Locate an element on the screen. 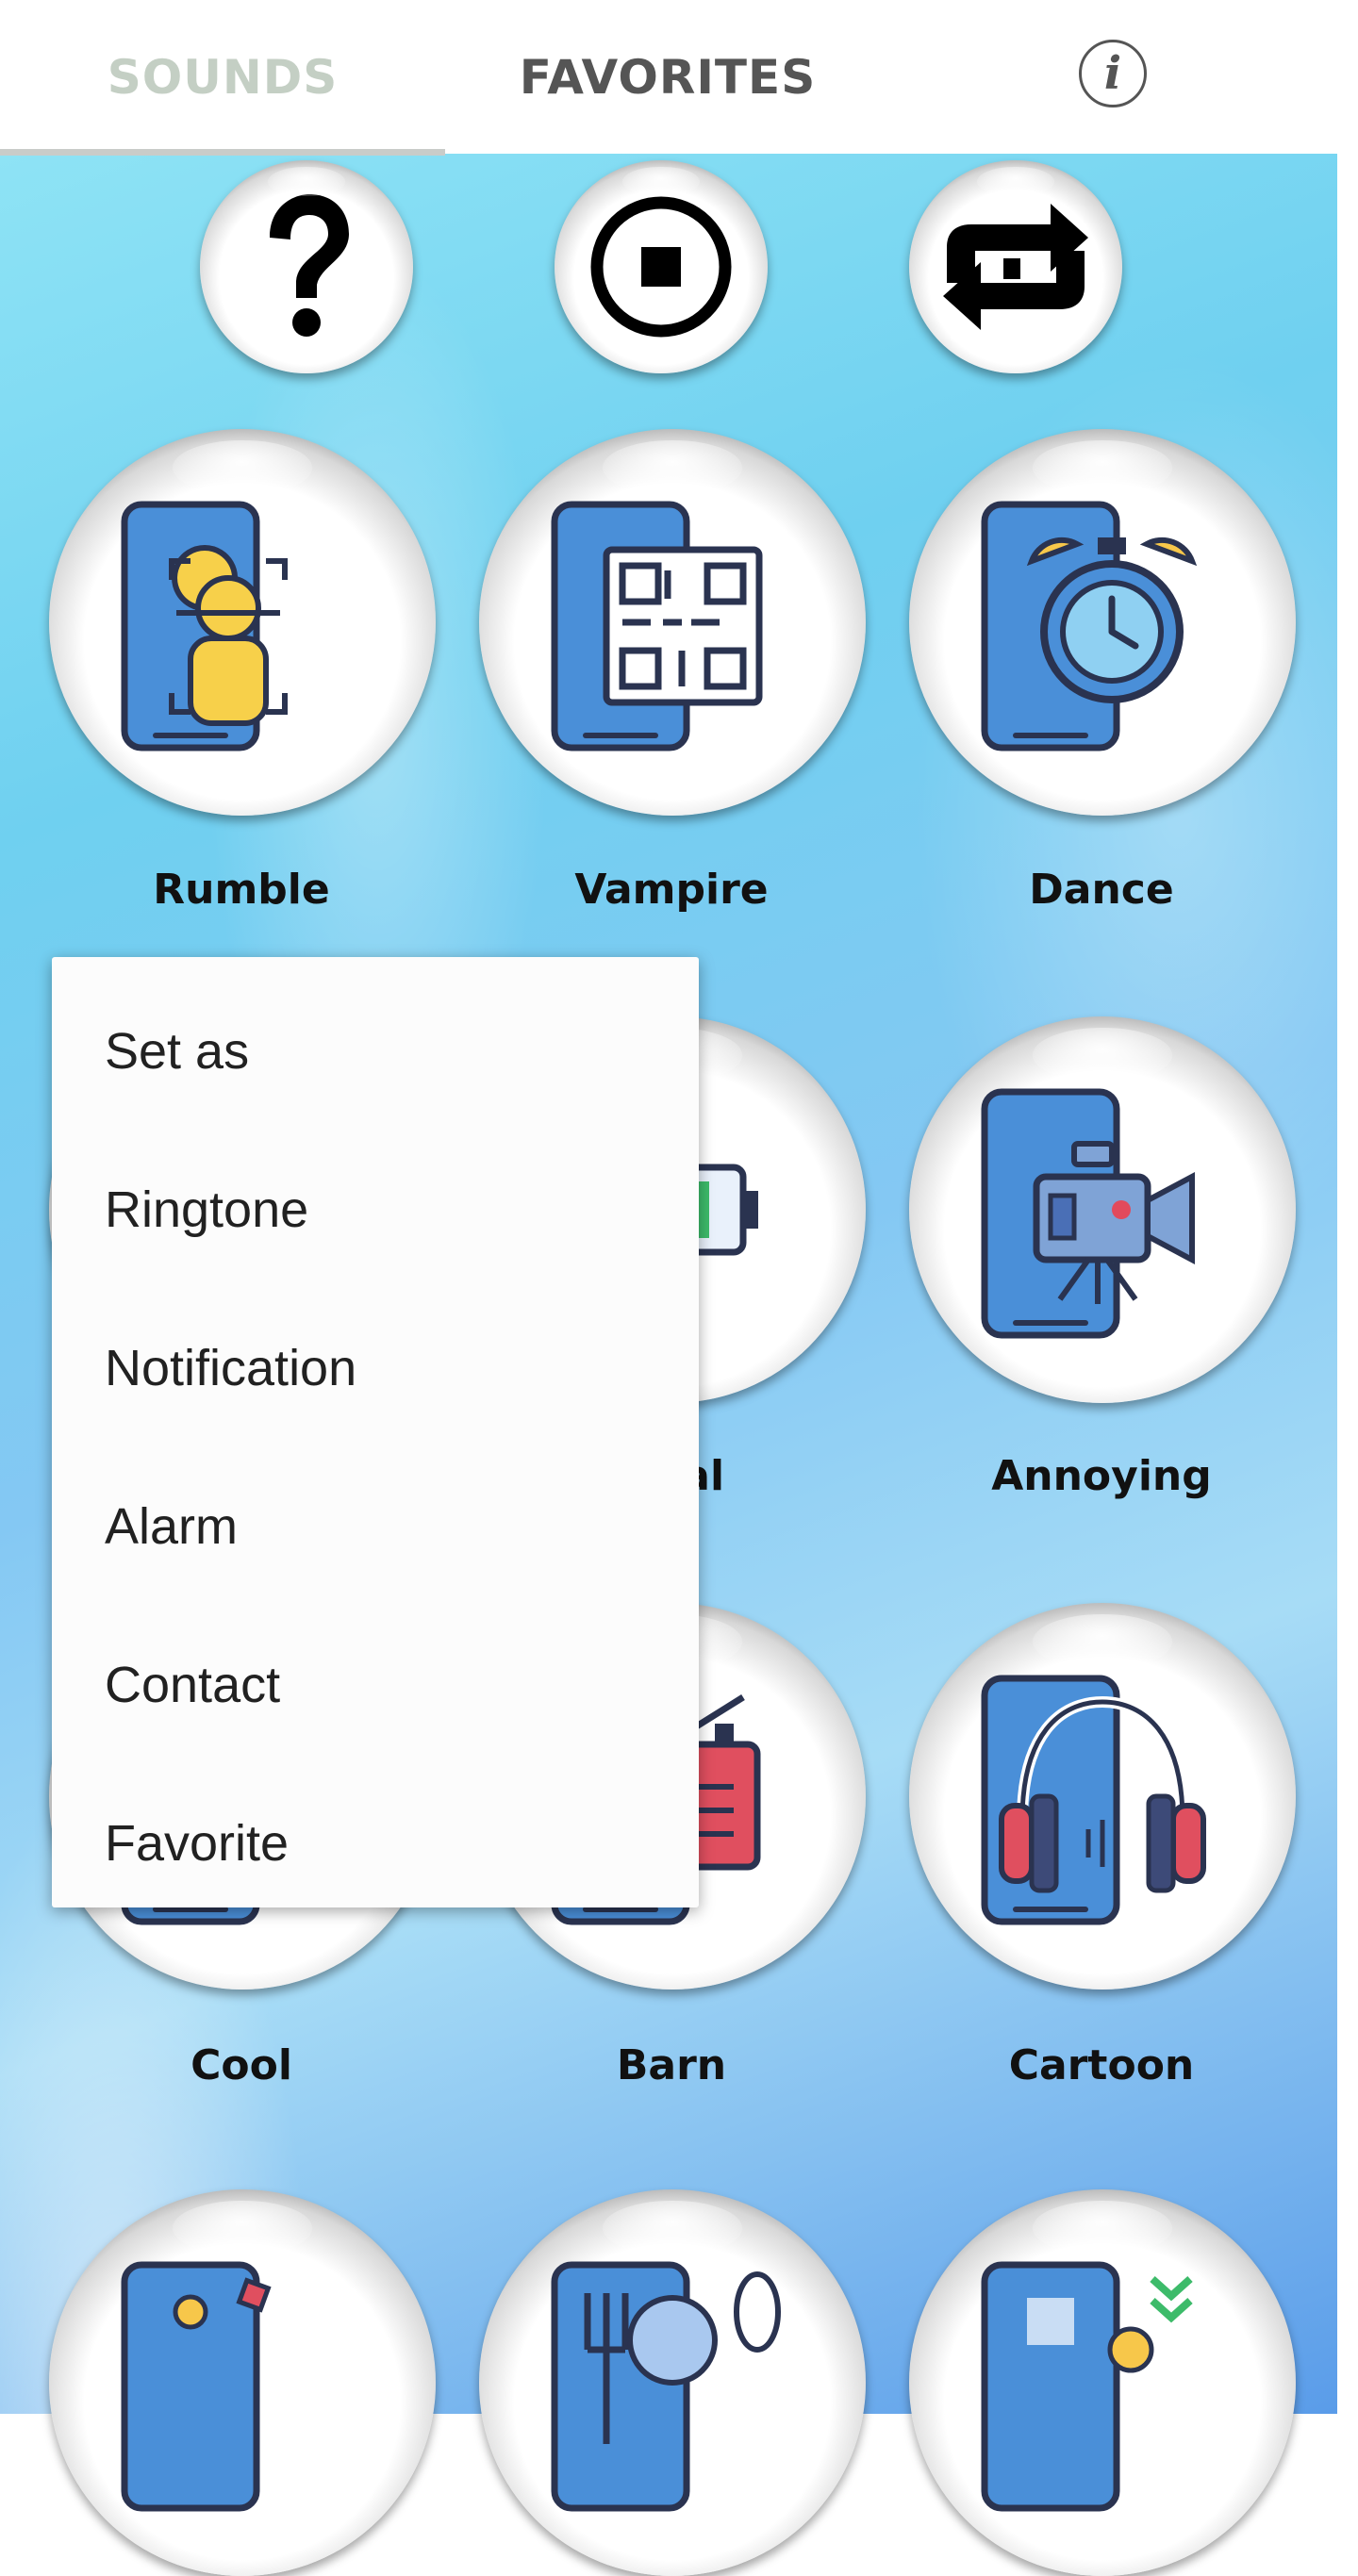  sound-label: Cool is located at coordinates (241, 2065).